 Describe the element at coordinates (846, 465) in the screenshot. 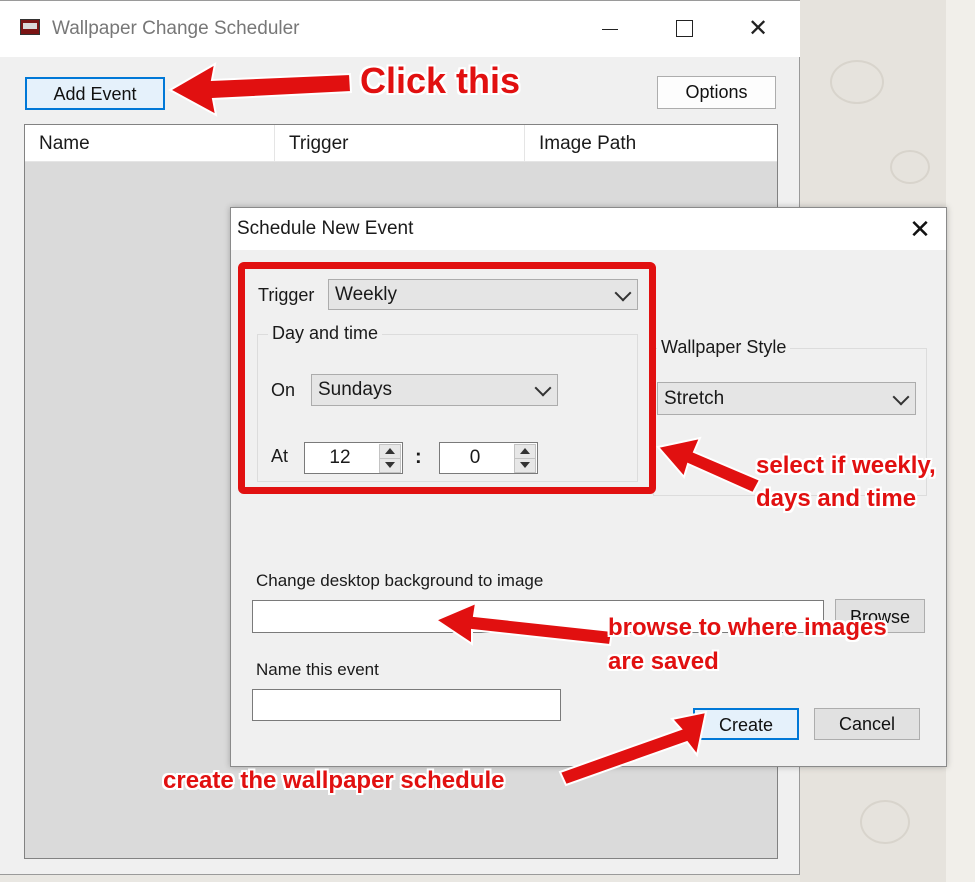

I see `annotation-weekly-line1: select if weekly,` at that location.